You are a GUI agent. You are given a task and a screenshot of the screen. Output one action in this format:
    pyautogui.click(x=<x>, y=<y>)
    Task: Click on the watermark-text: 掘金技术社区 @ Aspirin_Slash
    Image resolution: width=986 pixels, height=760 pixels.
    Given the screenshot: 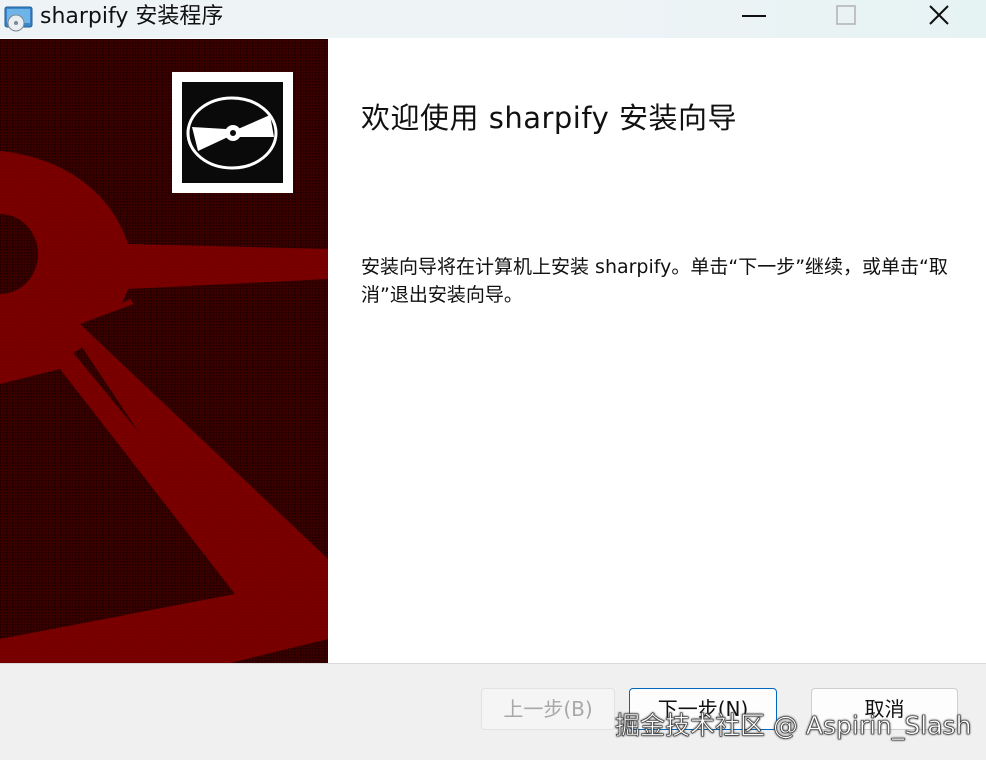 What is the action you would take?
    pyautogui.click(x=793, y=726)
    